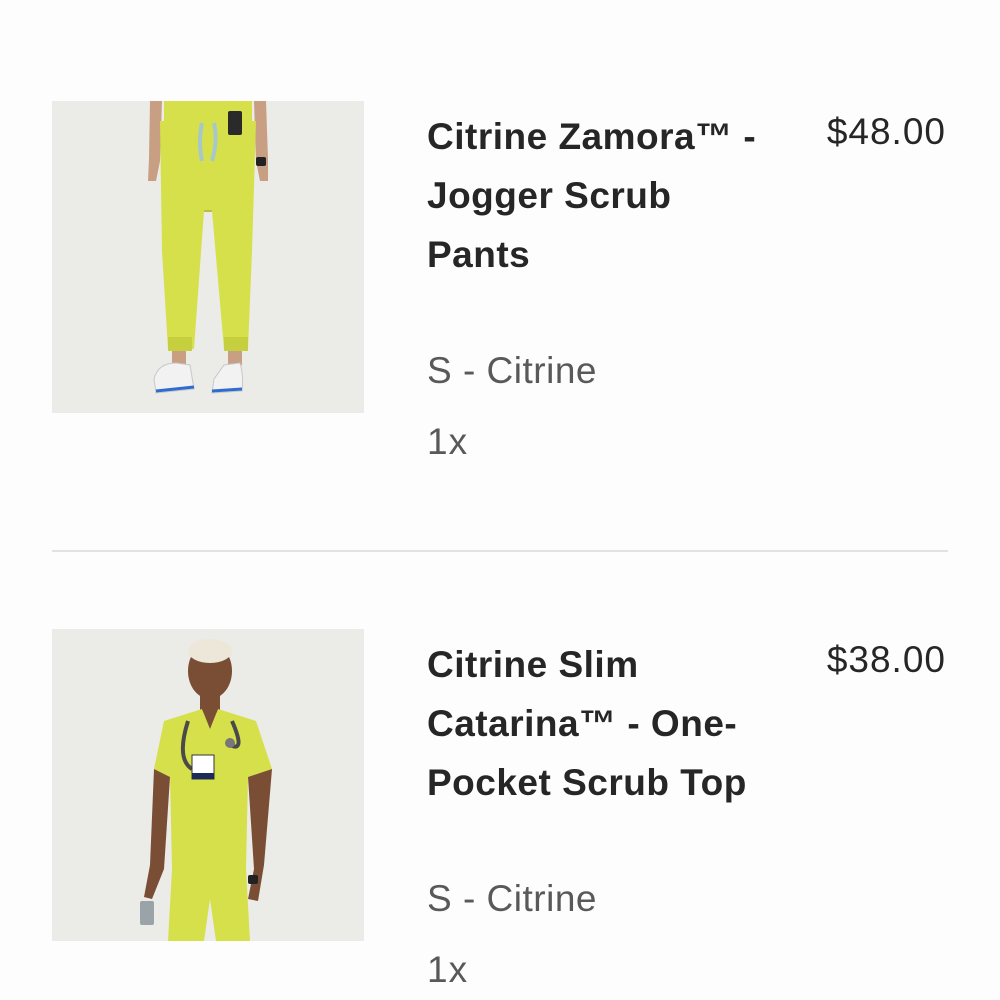  Describe the element at coordinates (592, 195) in the screenshot. I see `product-title: Citrine Zamora™ - Jogger Scrub Pants` at that location.